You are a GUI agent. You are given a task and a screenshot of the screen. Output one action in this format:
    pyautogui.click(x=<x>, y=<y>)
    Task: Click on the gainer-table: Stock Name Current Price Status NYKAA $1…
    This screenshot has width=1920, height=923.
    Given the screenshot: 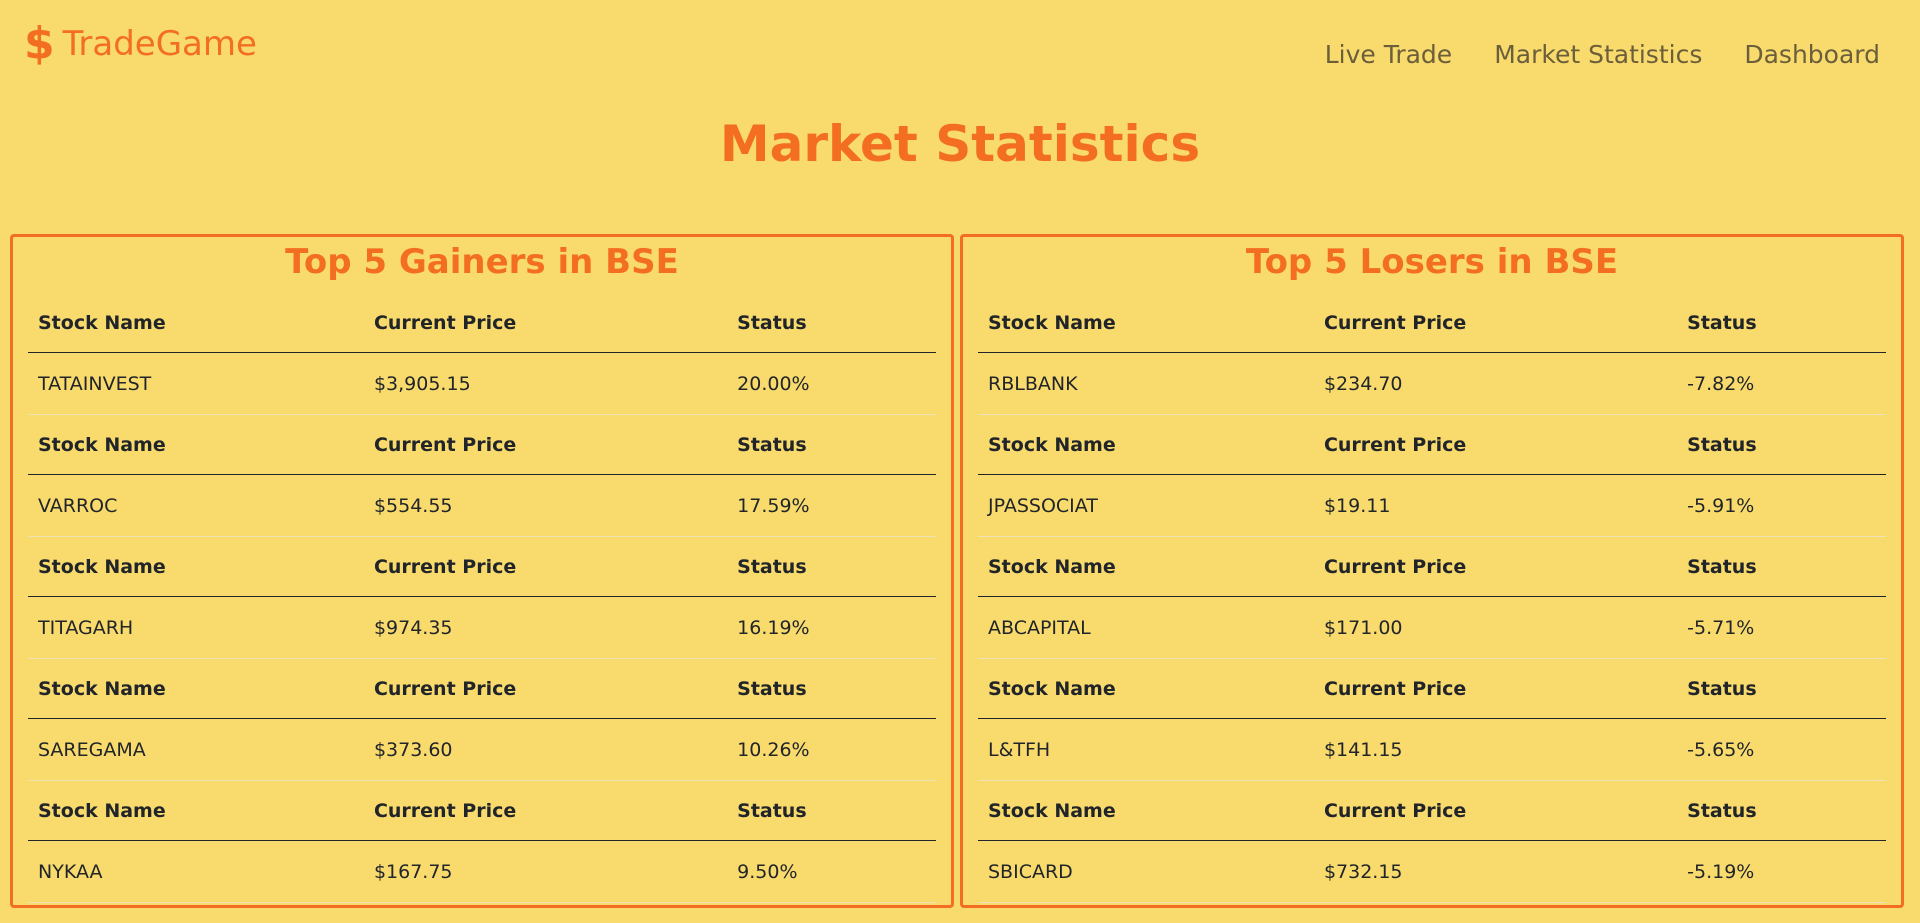 What is the action you would take?
    pyautogui.click(x=482, y=842)
    